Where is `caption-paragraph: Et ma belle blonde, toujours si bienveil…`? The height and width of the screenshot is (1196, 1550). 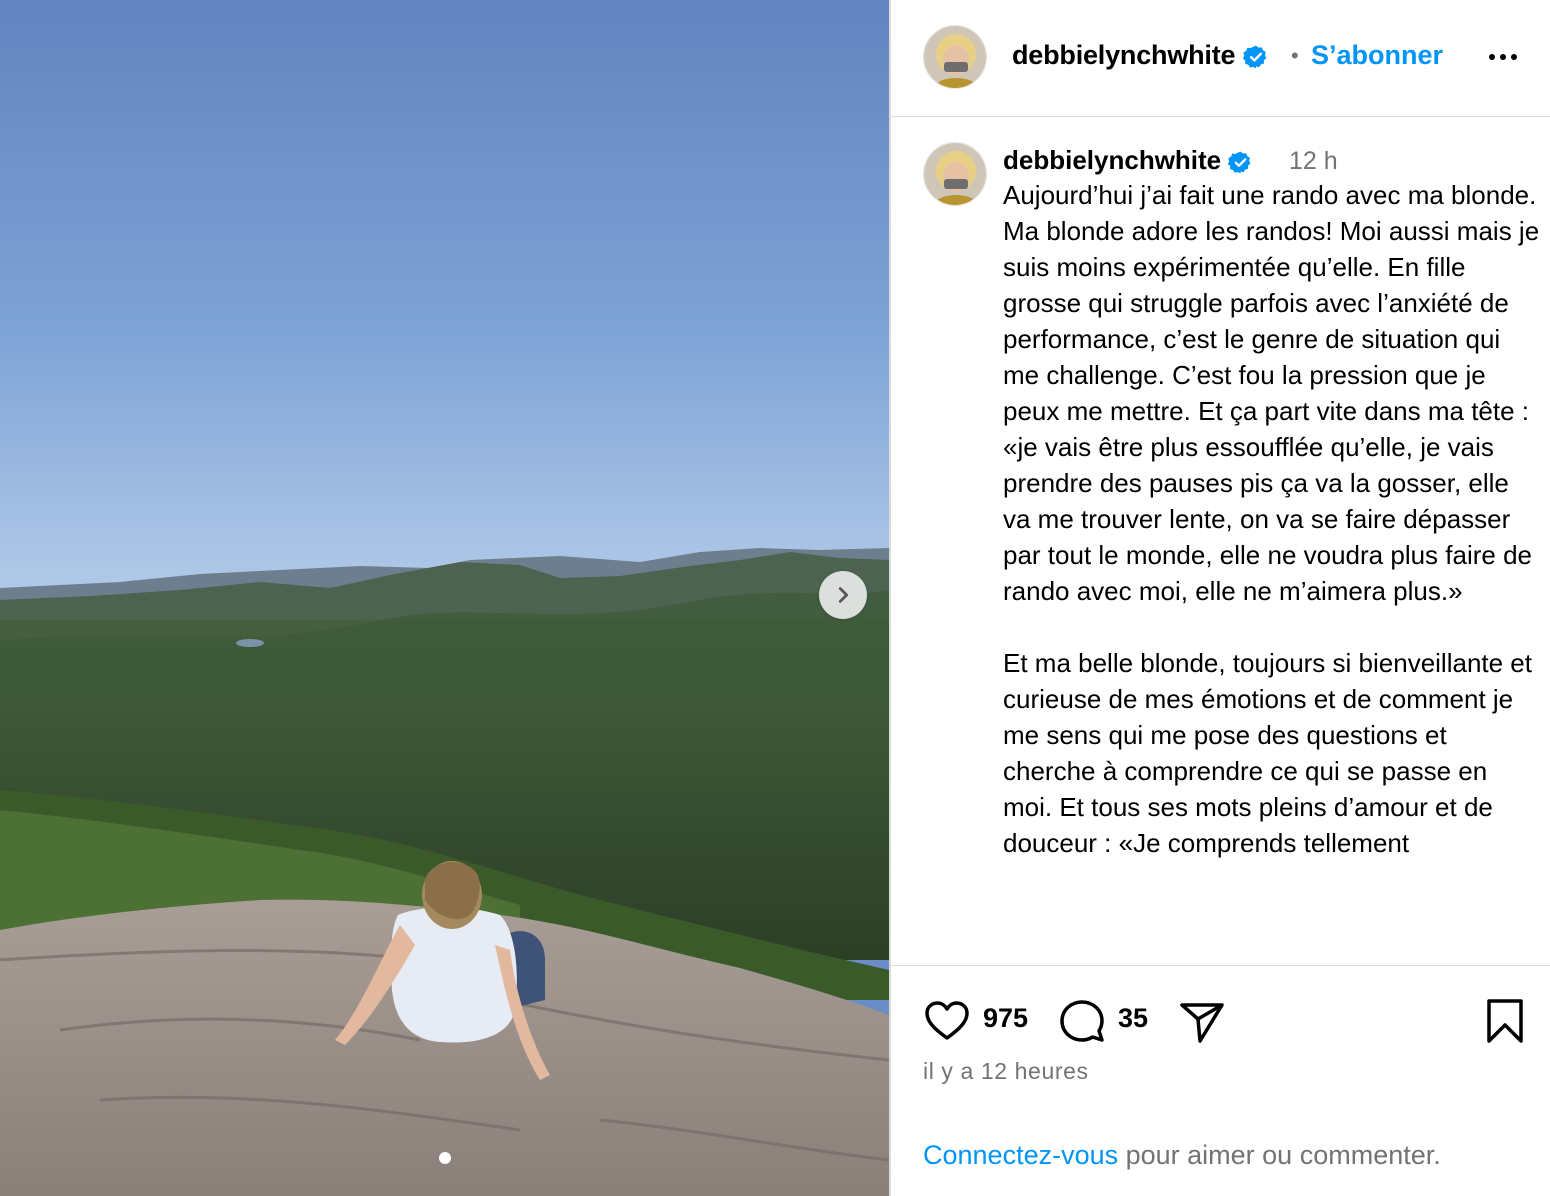
caption-paragraph: Et ma belle blonde, toujours si bienveil… is located at coordinates (1267, 753).